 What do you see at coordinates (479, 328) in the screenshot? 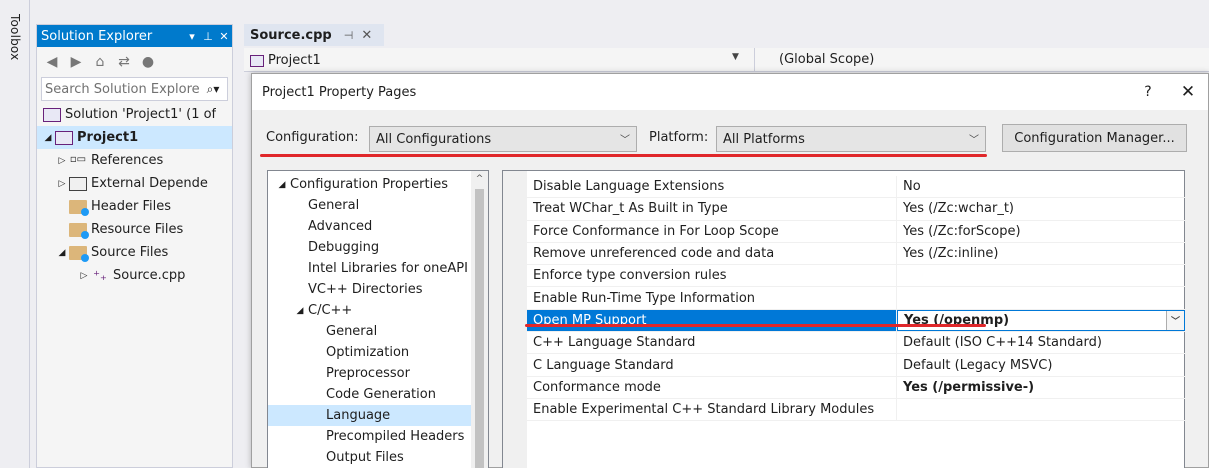
I see `scrollbar-thumb` at bounding box center [479, 328].